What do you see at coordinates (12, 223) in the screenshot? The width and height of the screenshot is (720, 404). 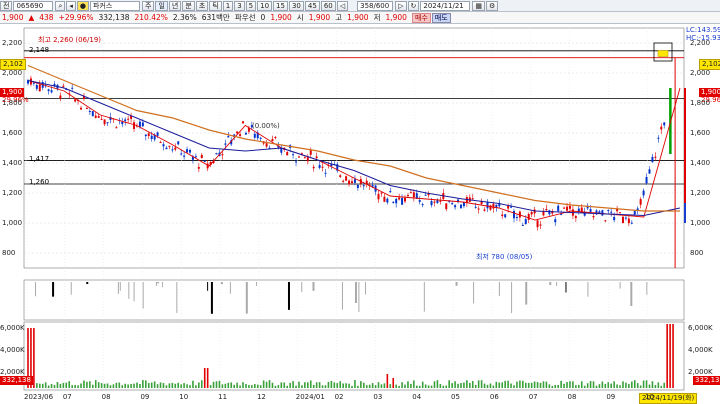 I see `left-axis-tick: 1,000` at bounding box center [12, 223].